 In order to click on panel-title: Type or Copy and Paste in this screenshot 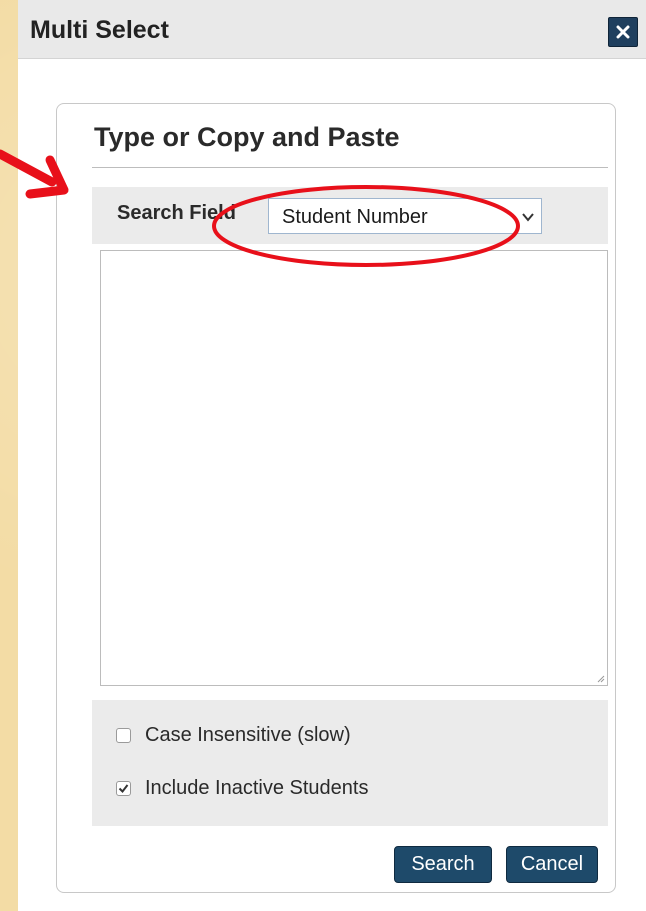, I will do `click(247, 137)`.